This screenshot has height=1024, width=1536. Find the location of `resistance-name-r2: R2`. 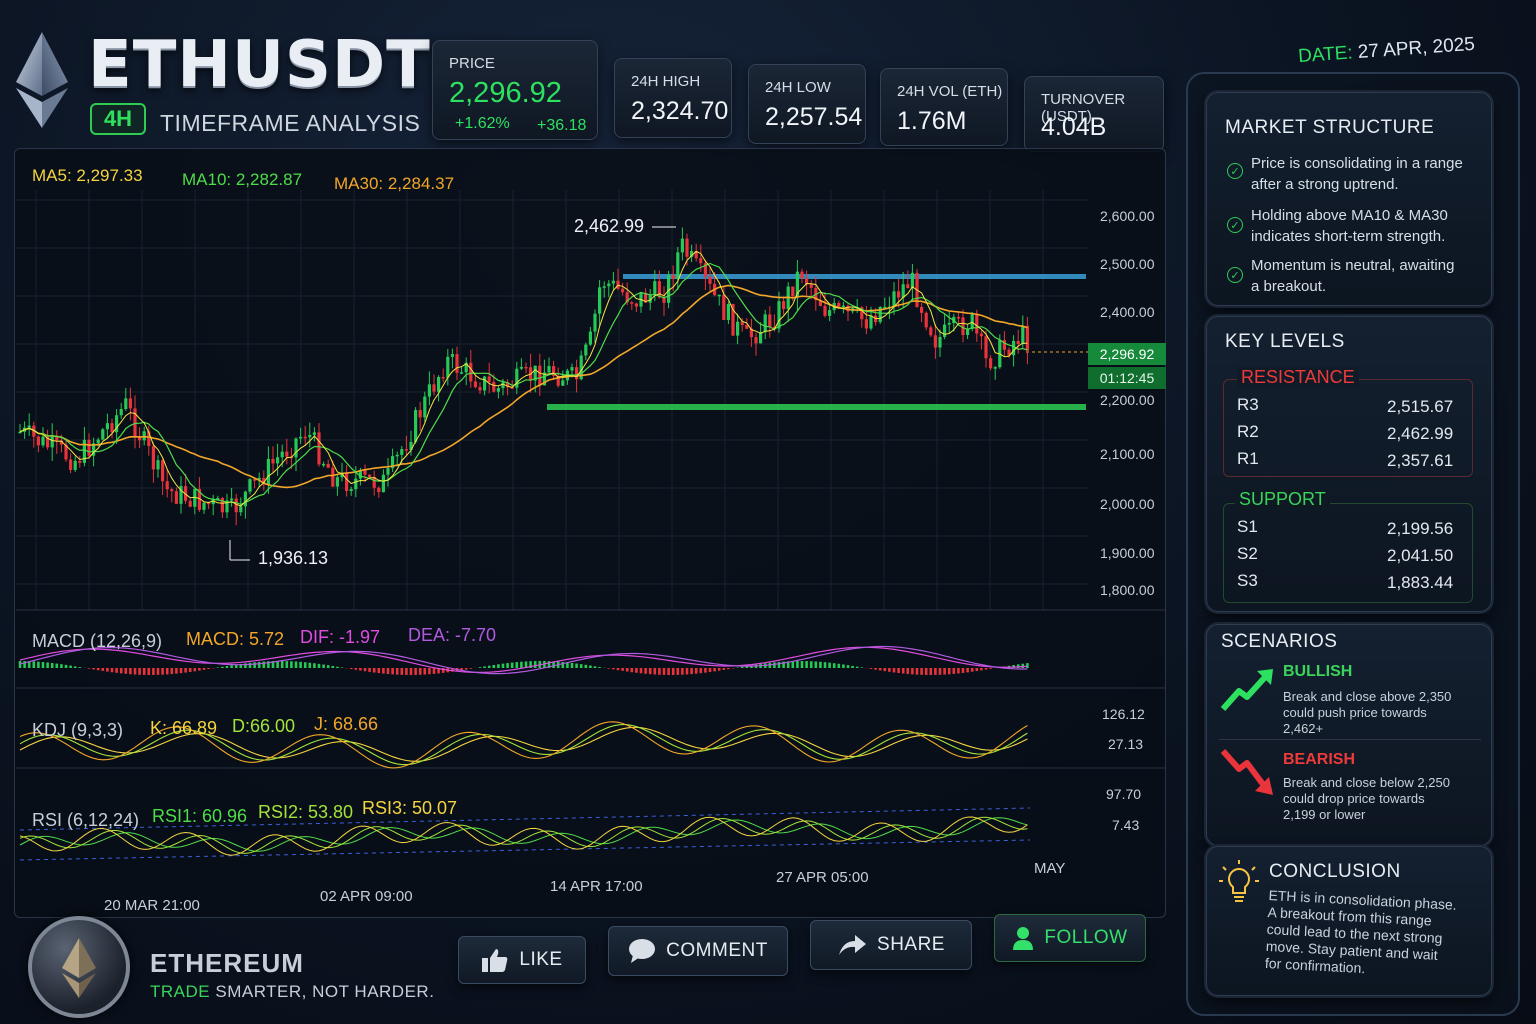

resistance-name-r2: R2 is located at coordinates (1248, 431).